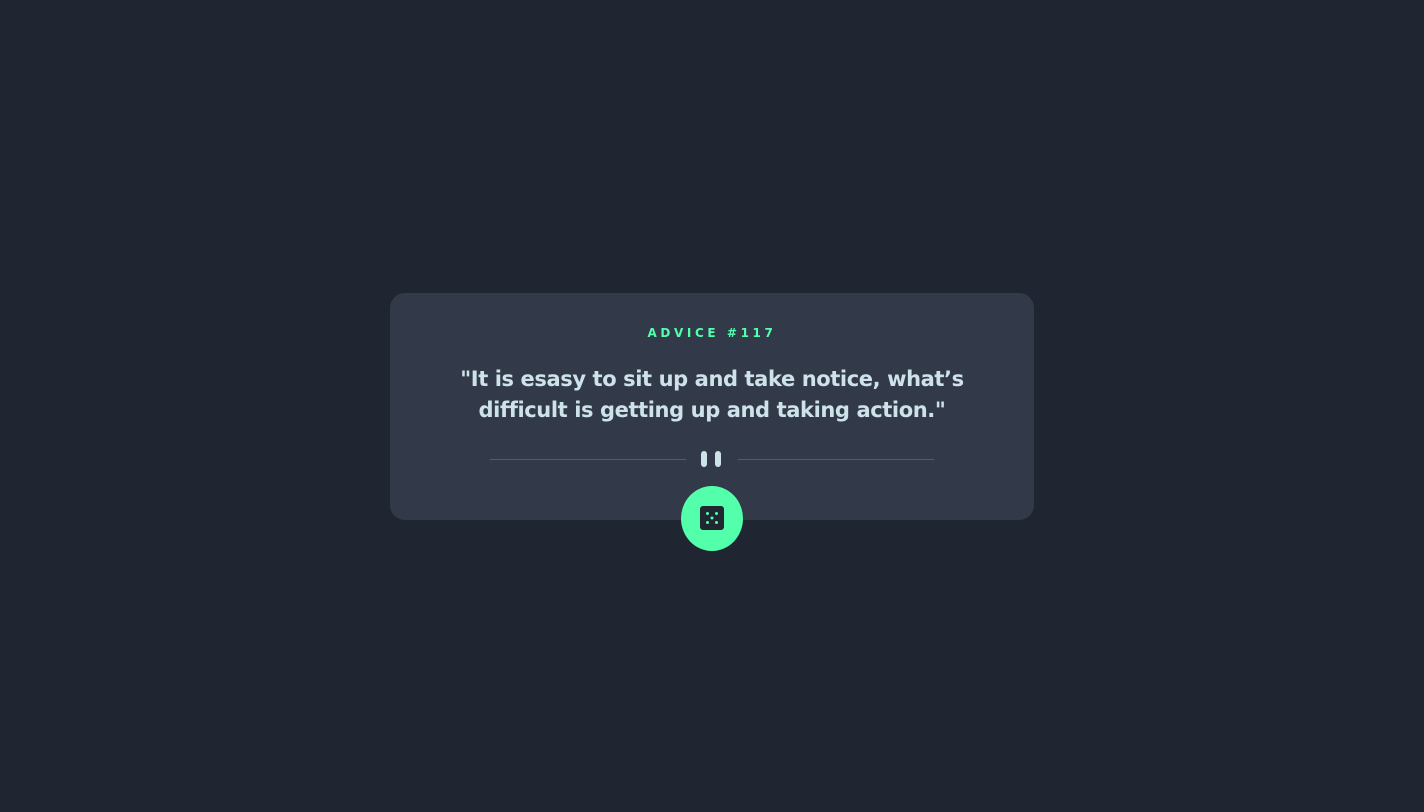  I want to click on dice-icon, so click(712, 518).